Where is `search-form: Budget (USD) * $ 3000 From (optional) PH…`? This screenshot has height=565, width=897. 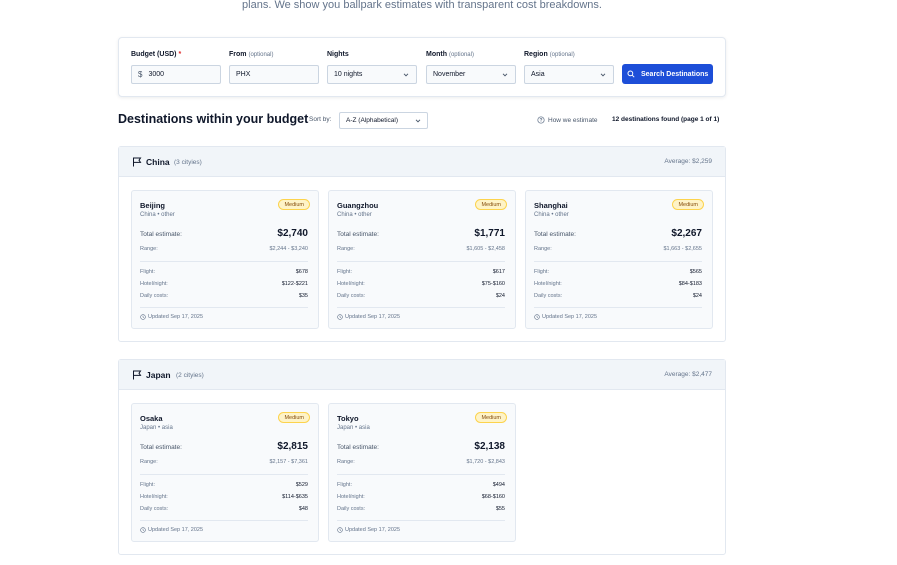 search-form: Budget (USD) * $ 3000 From (optional) PH… is located at coordinates (422, 67).